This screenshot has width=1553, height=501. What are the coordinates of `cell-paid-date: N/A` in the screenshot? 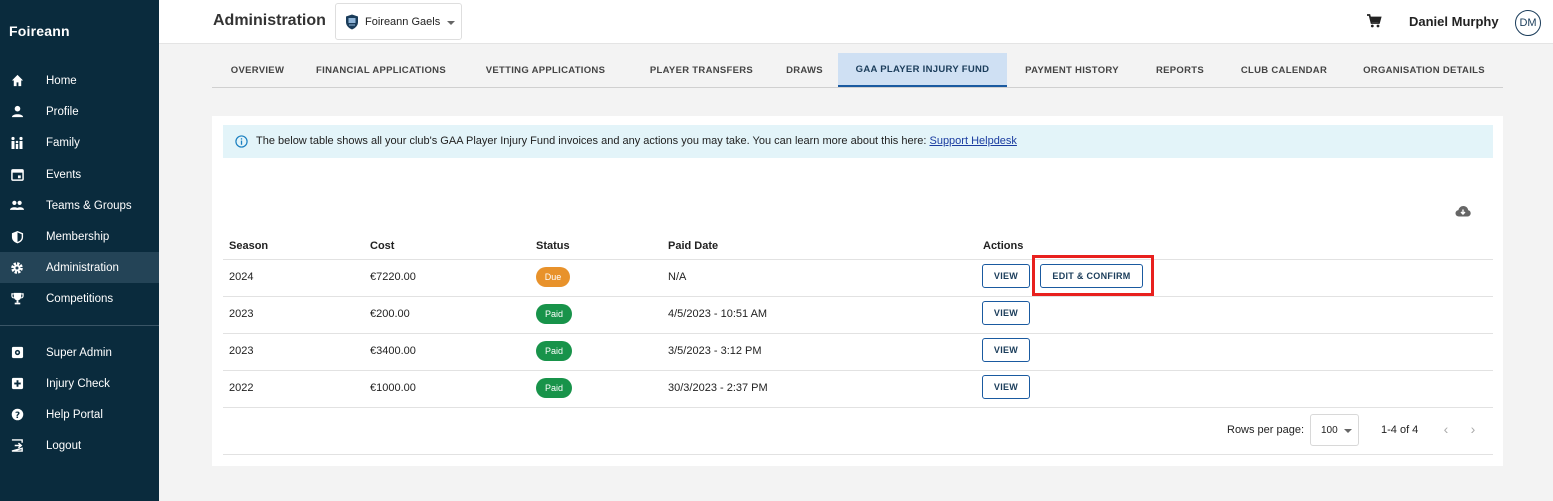 It's located at (677, 277).